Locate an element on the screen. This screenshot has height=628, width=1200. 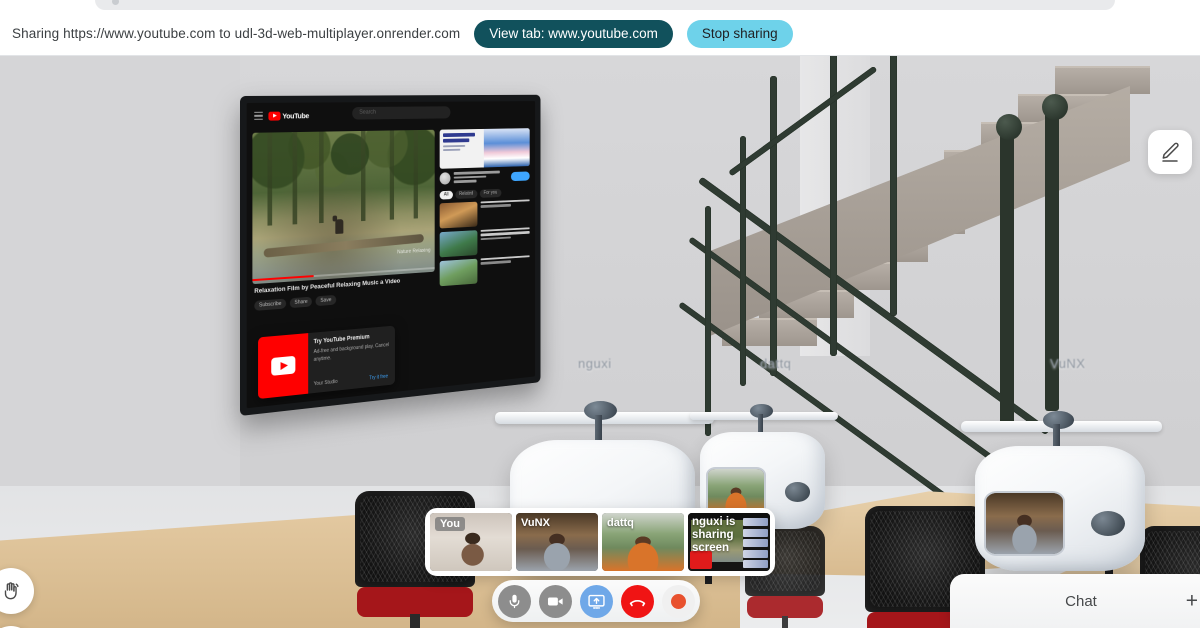
chat-panel-header: Chat + is located at coordinates (1075, 601).